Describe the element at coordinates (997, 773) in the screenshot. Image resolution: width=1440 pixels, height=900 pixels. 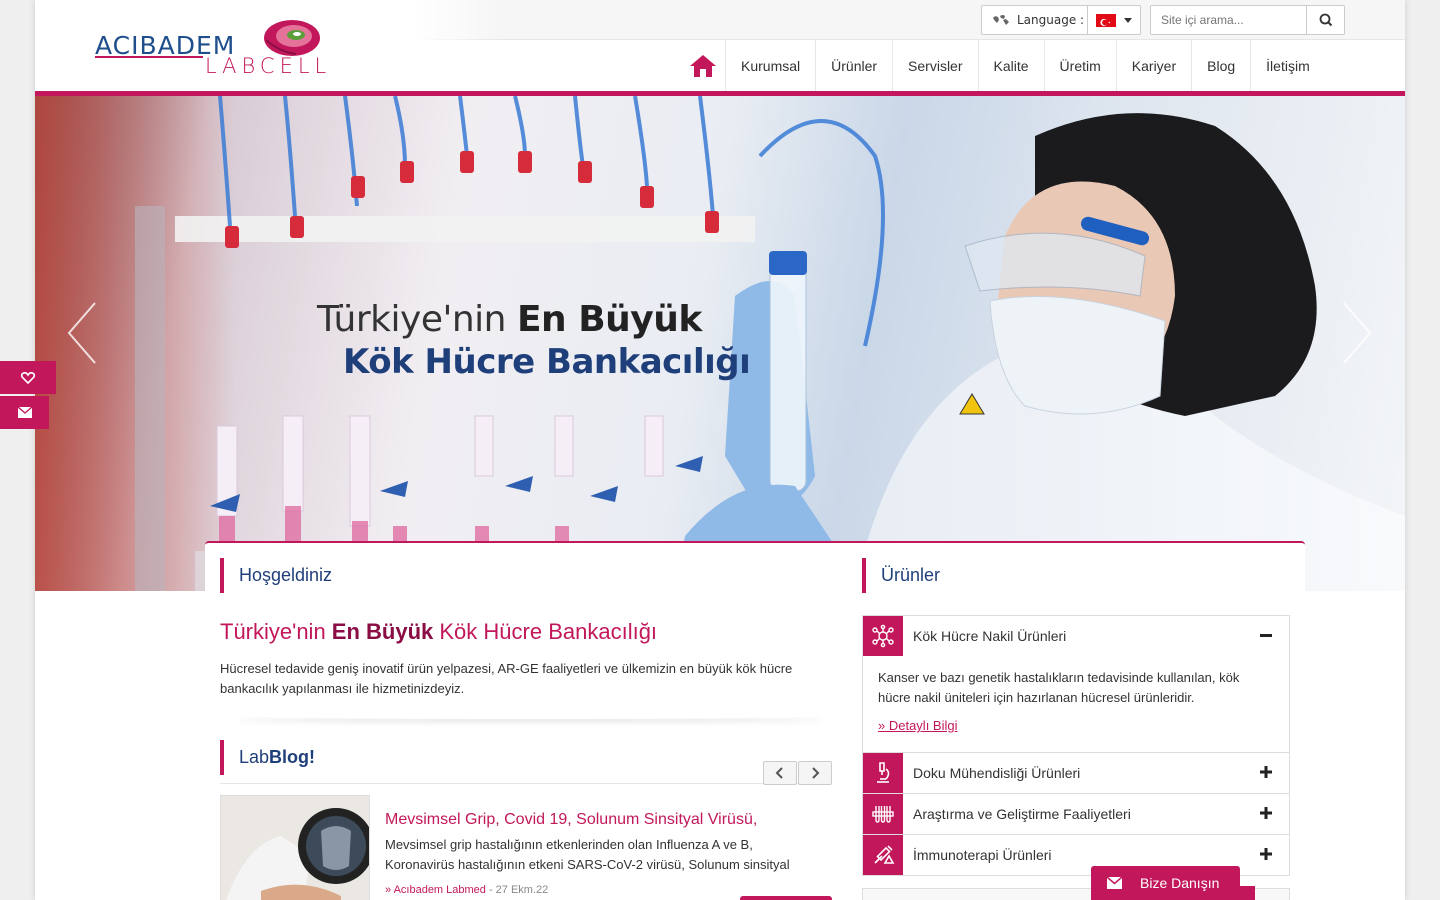
I see `accordion-label: Doku Mühendisliği Ürünleri` at that location.